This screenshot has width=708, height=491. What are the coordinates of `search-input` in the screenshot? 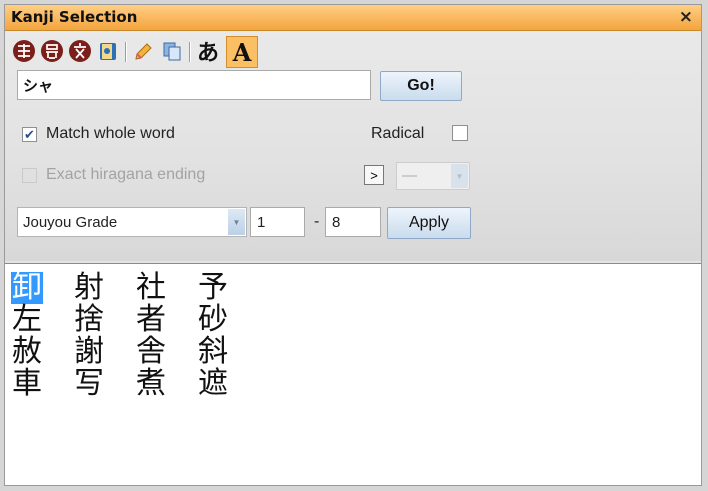 It's located at (194, 85).